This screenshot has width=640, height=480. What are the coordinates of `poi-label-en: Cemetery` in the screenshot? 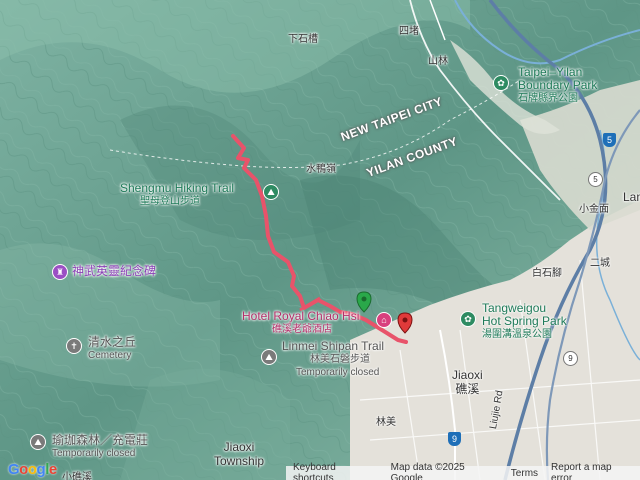 It's located at (110, 355).